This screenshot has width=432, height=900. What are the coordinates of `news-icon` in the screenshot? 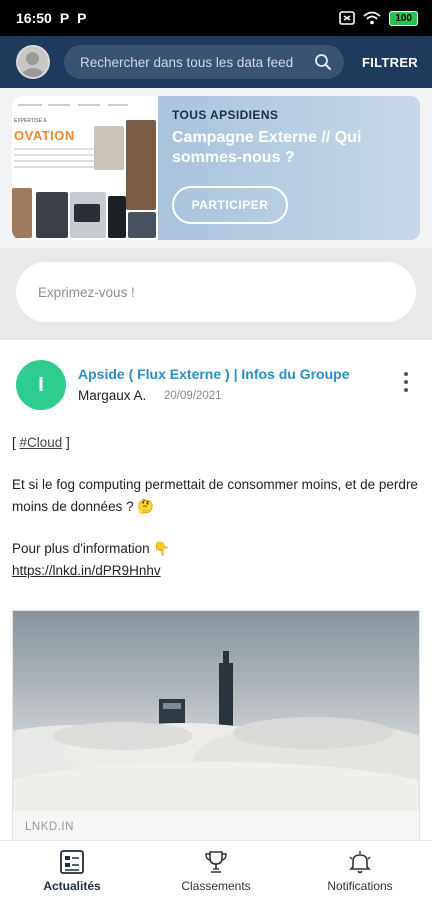 It's located at (72, 862).